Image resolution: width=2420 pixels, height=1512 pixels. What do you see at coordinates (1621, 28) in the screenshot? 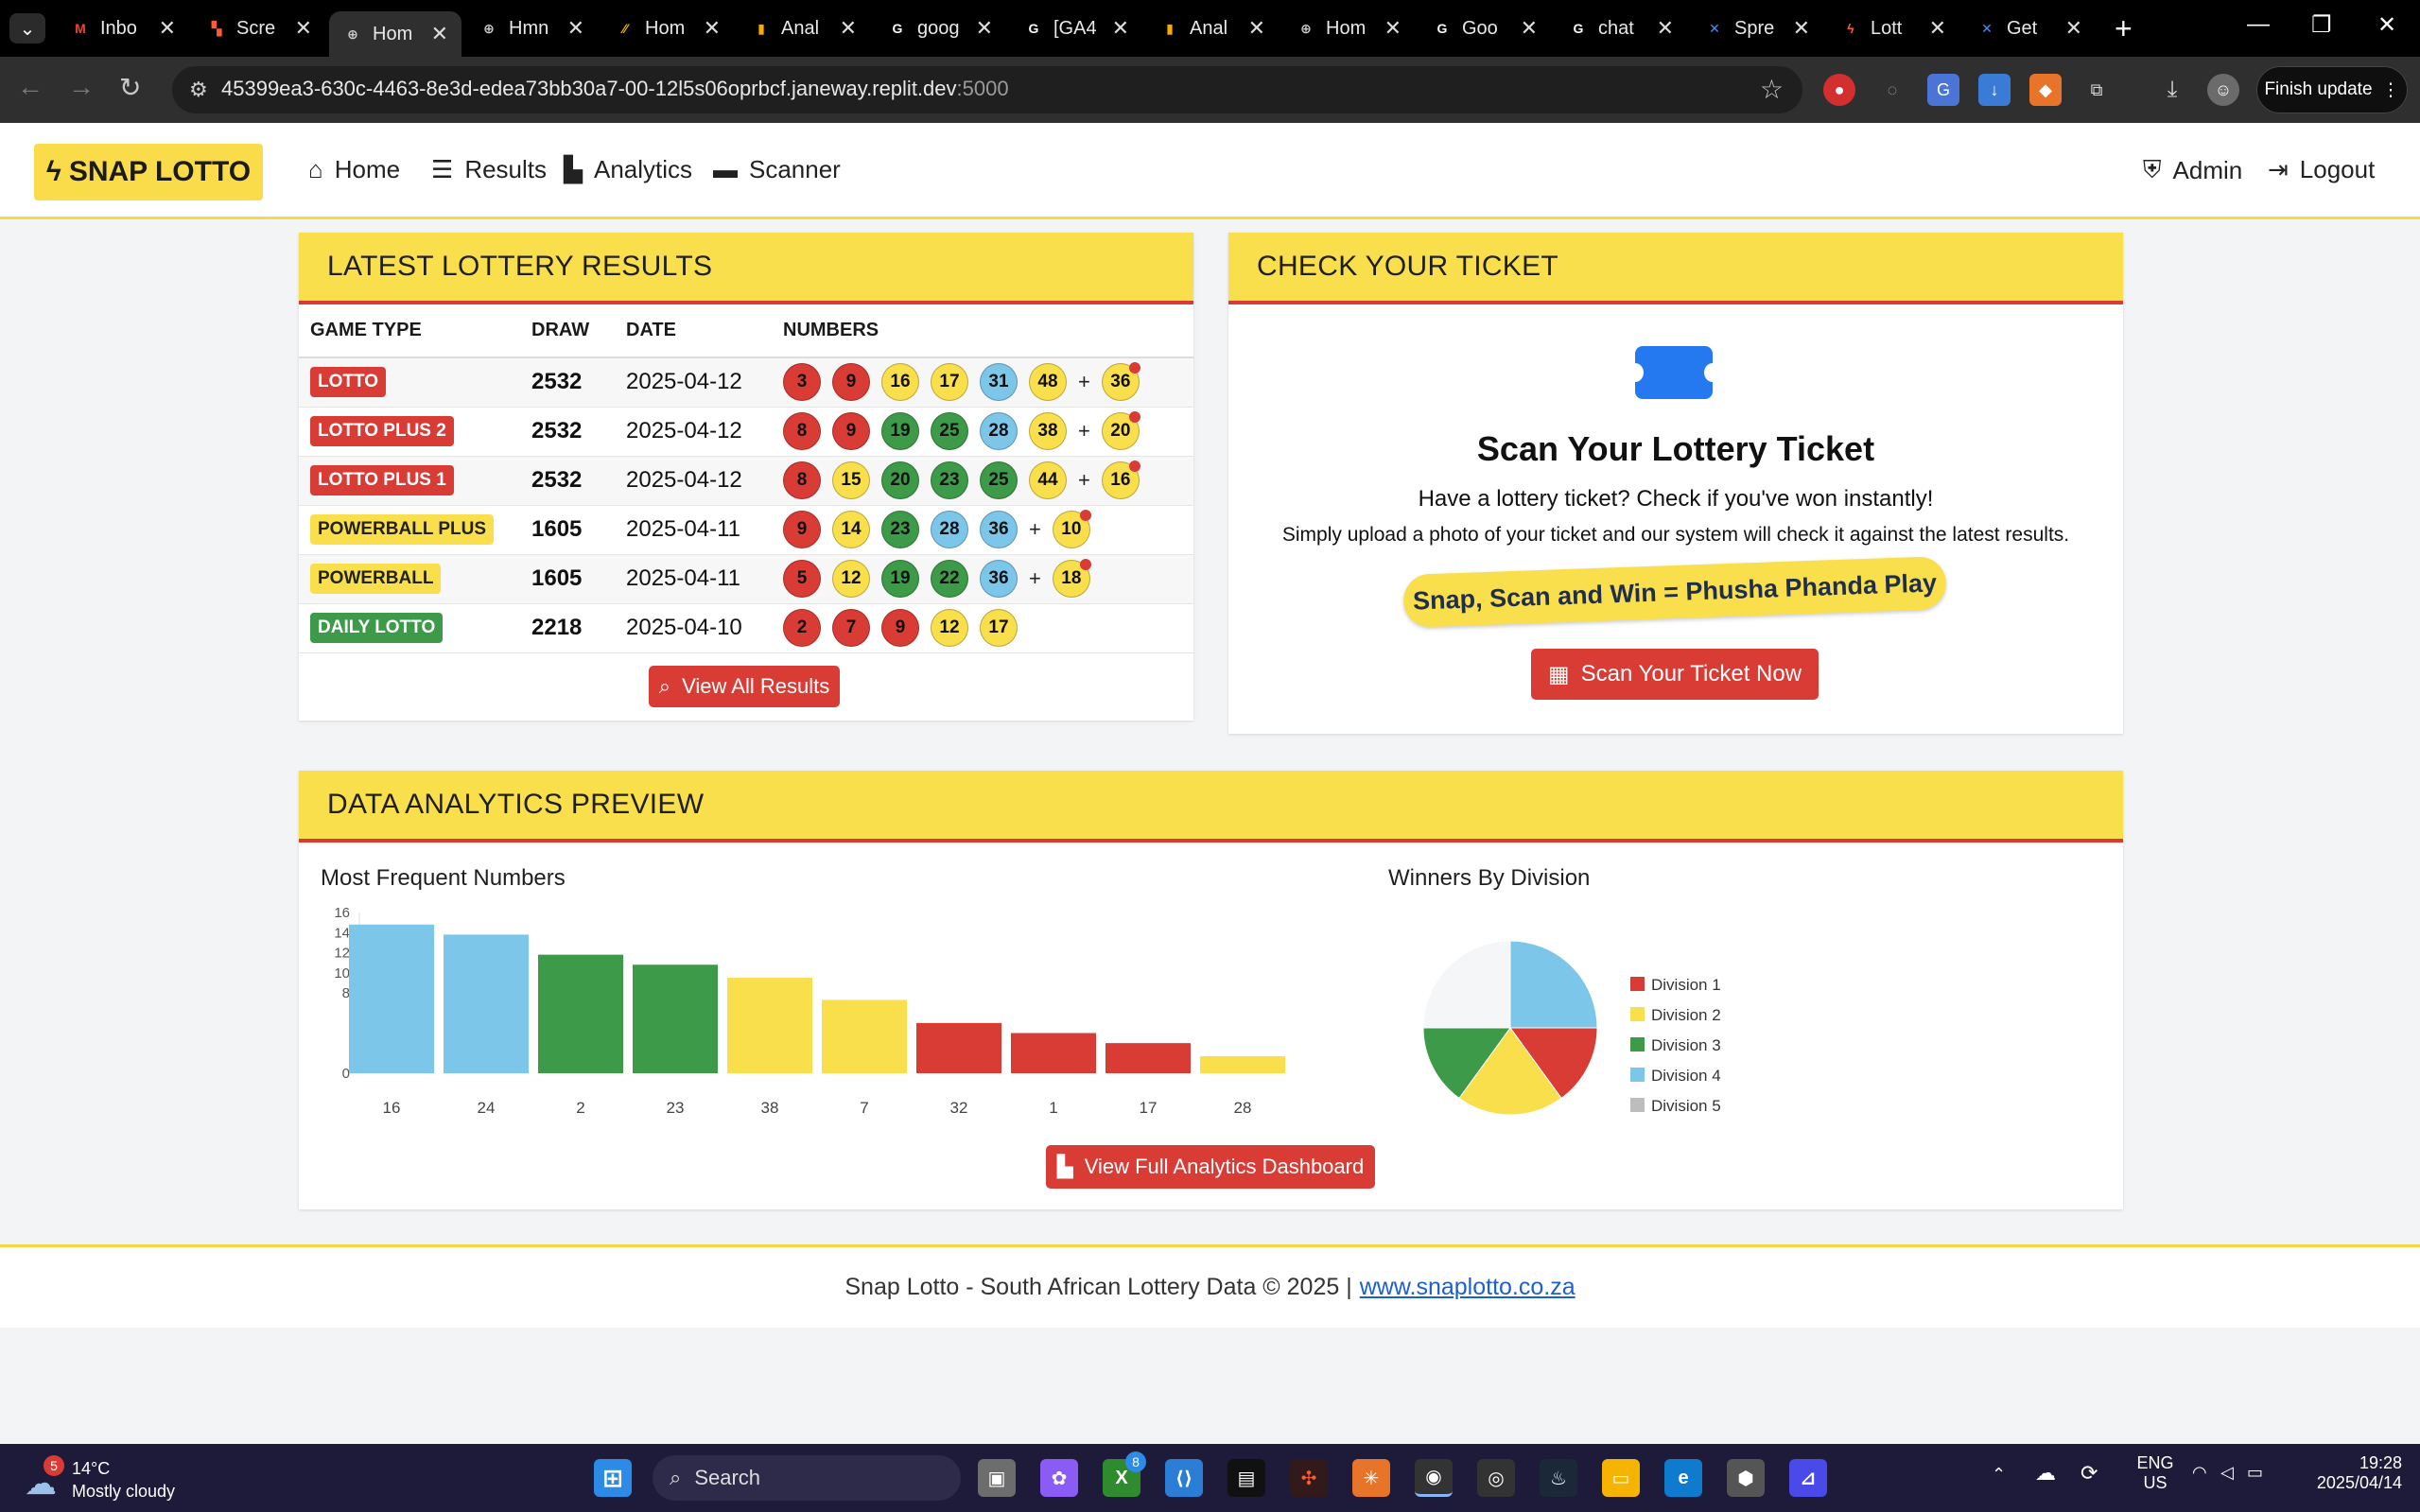
I see `browser-tab: Gchat ✕` at bounding box center [1621, 28].